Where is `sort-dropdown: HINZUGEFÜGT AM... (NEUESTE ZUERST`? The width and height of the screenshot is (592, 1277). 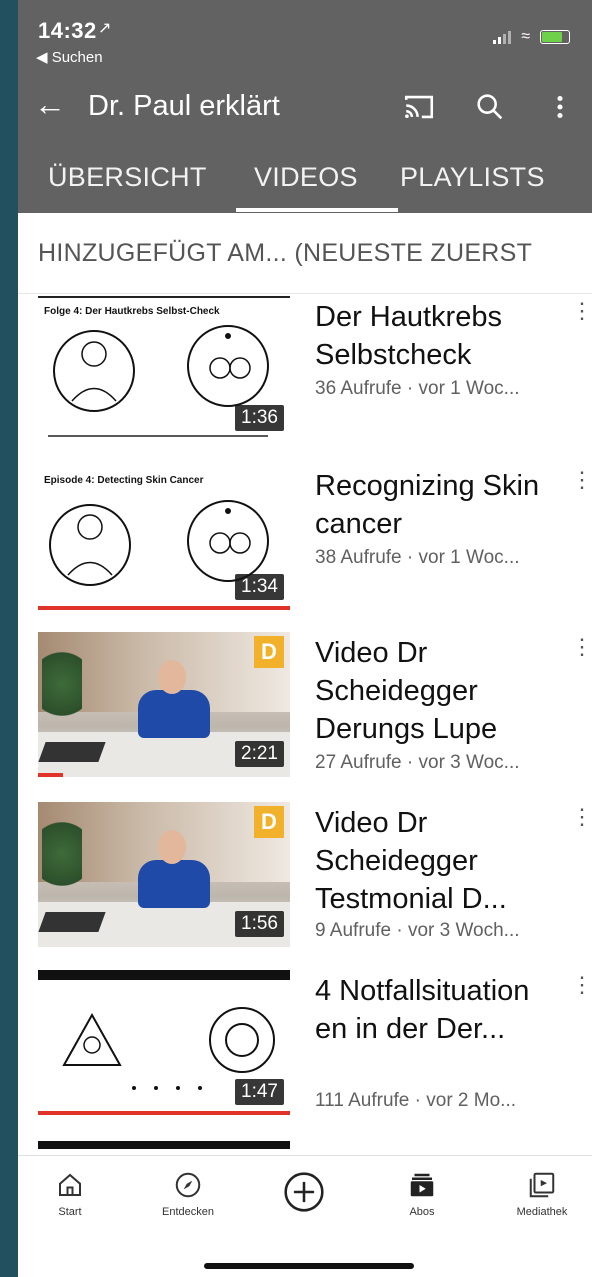 sort-dropdown: HINZUGEFÜGT AM... (NEUESTE ZUERST is located at coordinates (305, 253).